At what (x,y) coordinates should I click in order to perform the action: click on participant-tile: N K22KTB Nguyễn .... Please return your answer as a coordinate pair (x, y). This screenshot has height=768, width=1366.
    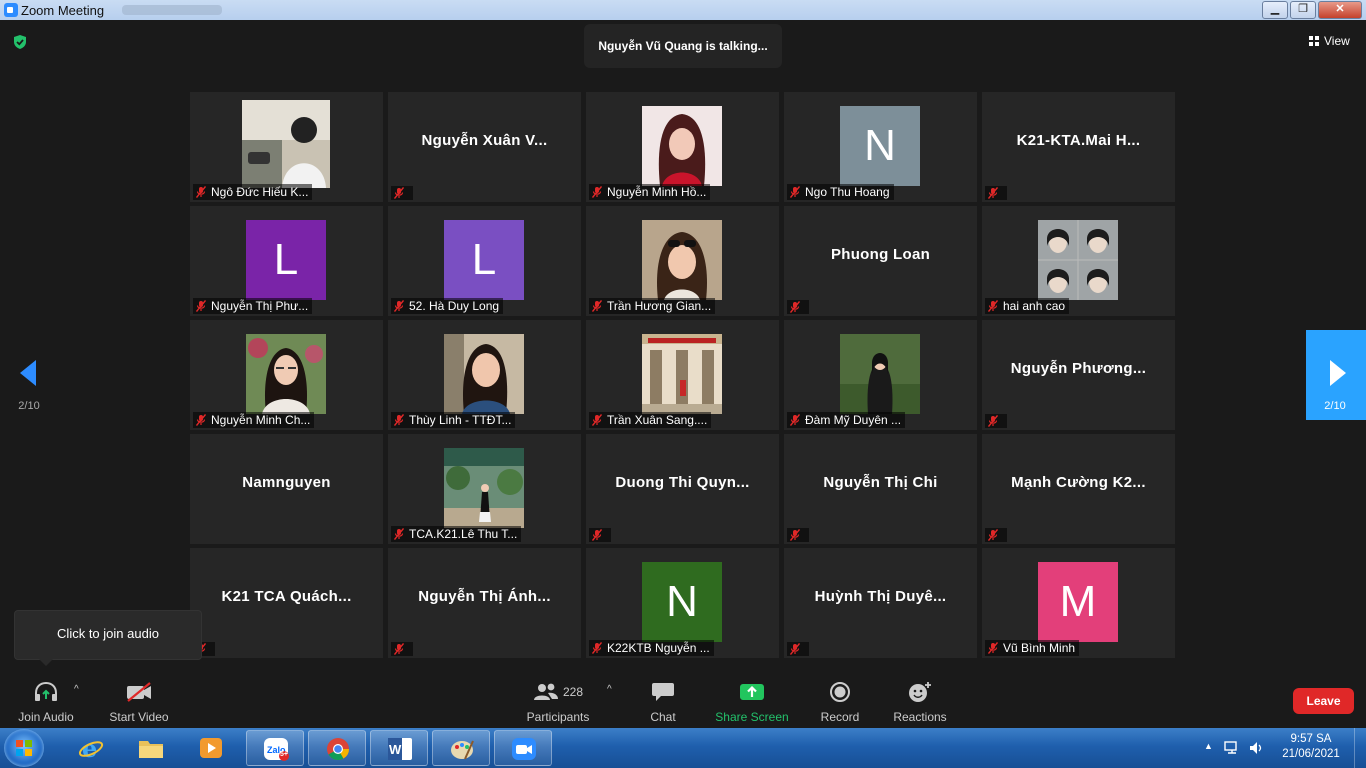
    Looking at the image, I should click on (682, 603).